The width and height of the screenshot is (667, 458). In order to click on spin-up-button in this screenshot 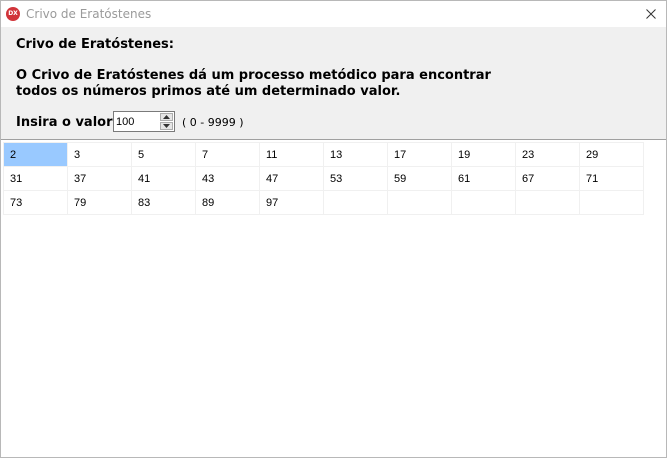, I will do `click(166, 117)`.